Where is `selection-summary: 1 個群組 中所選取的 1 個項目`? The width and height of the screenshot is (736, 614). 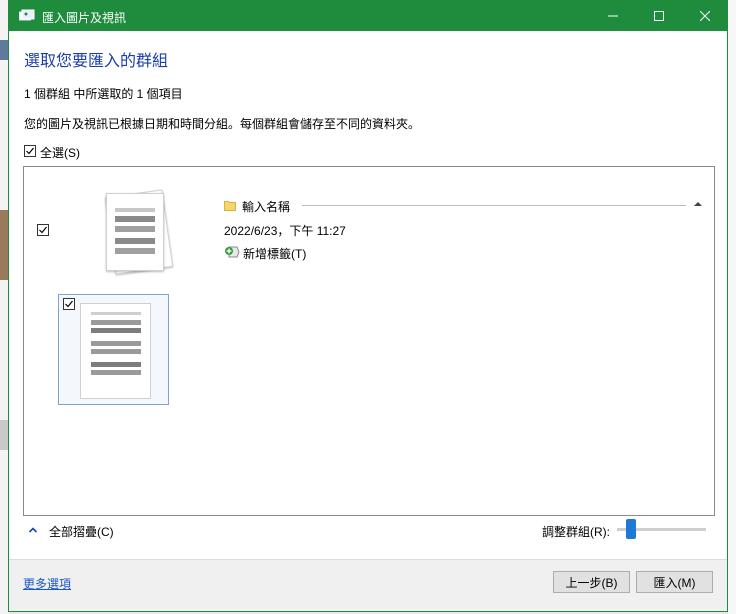 selection-summary: 1 個群組 中所選取的 1 個項目 is located at coordinates (103, 94).